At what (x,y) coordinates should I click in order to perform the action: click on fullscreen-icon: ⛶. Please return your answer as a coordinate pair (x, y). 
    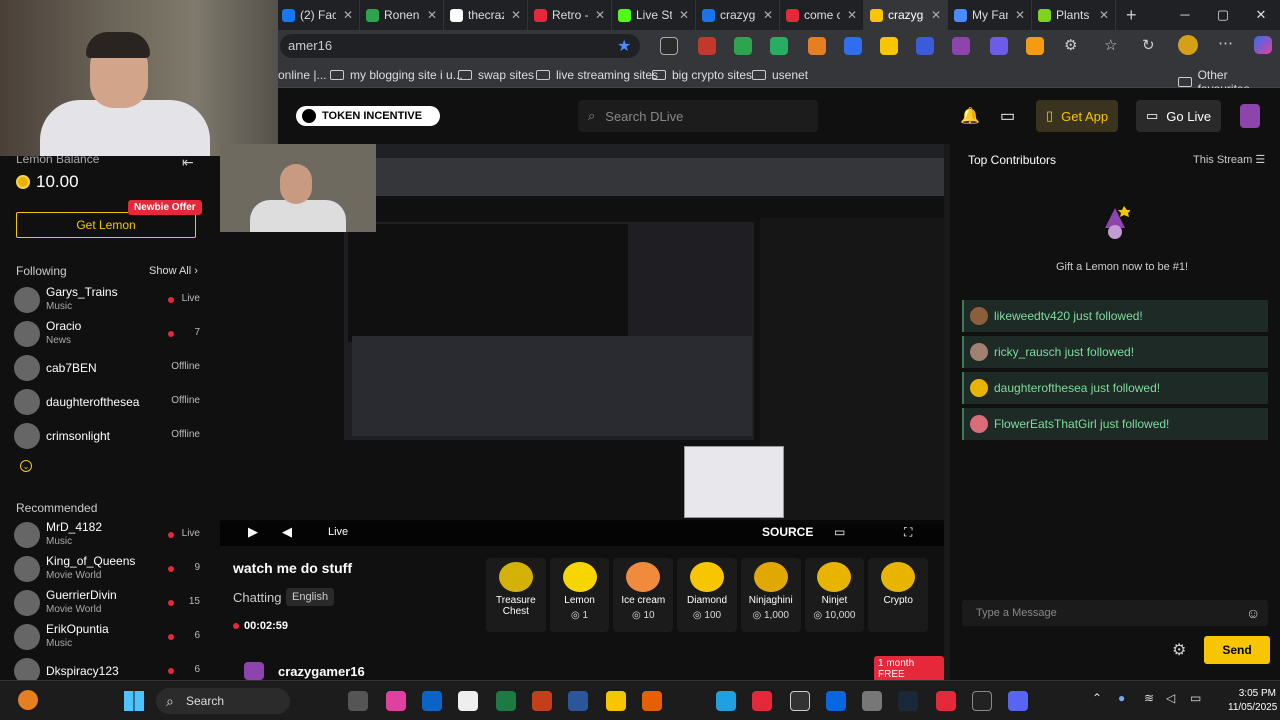
    Looking at the image, I should click on (908, 532).